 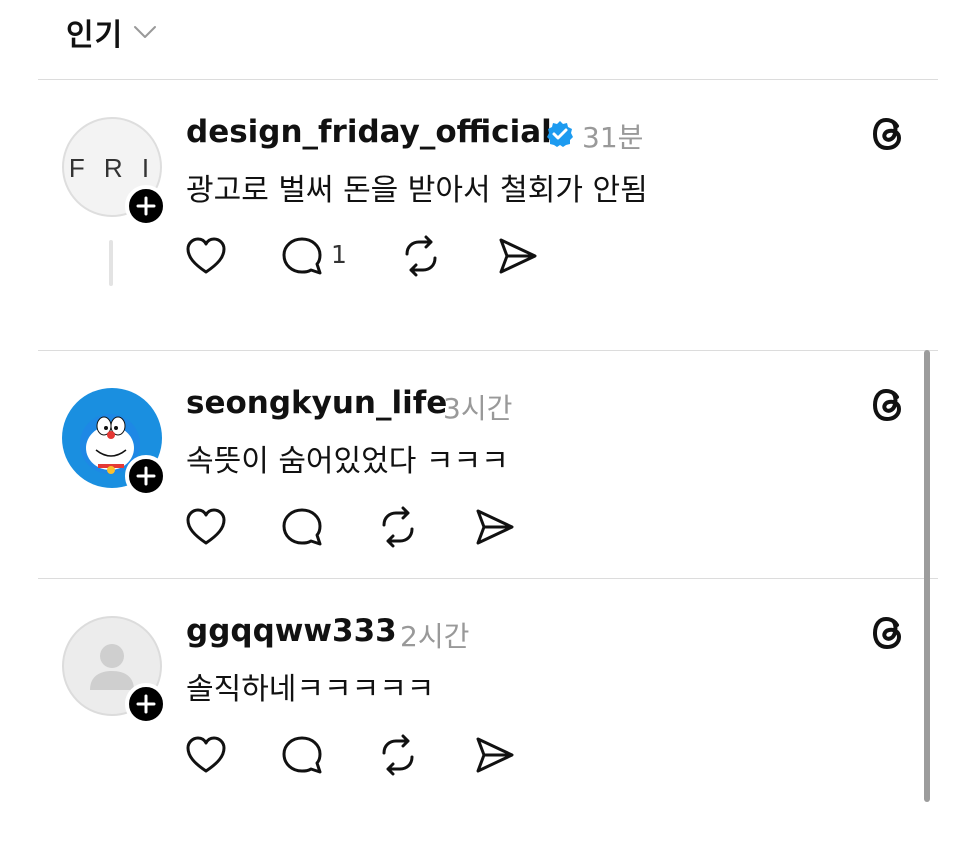 I want to click on verified-badge-icon, so click(x=560, y=134).